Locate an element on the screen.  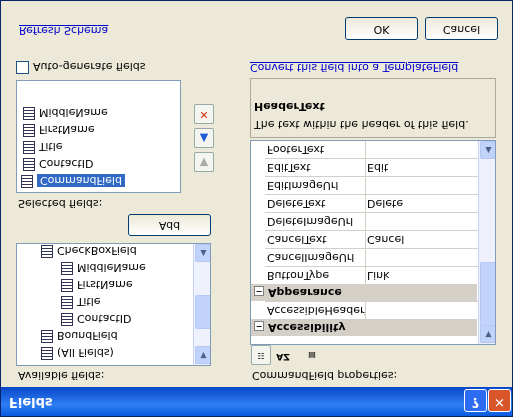
prop-name: ButtonType is located at coordinates (315, 275).